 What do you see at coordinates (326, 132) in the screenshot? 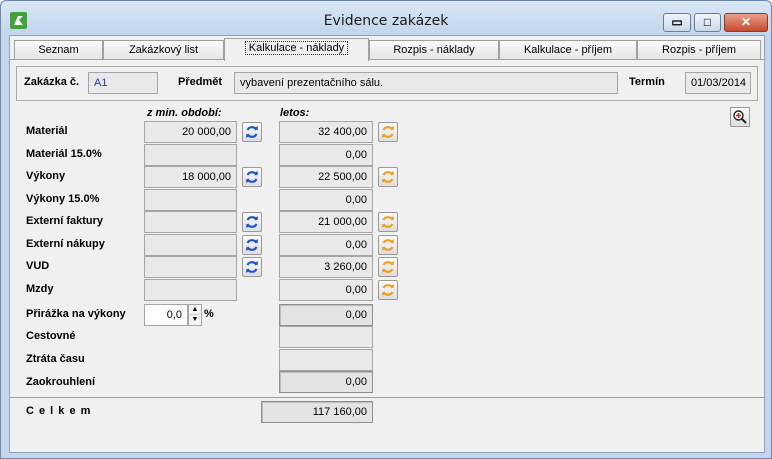
I see `current-year-value: 32 400,00` at bounding box center [326, 132].